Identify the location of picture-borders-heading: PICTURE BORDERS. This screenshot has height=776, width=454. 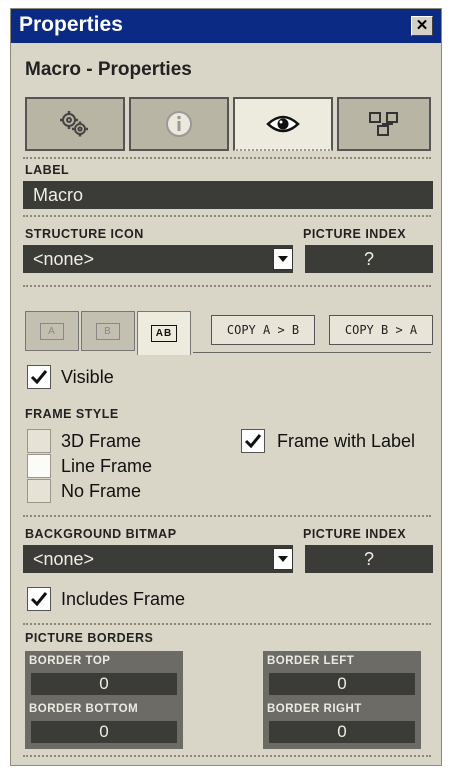
(89, 638).